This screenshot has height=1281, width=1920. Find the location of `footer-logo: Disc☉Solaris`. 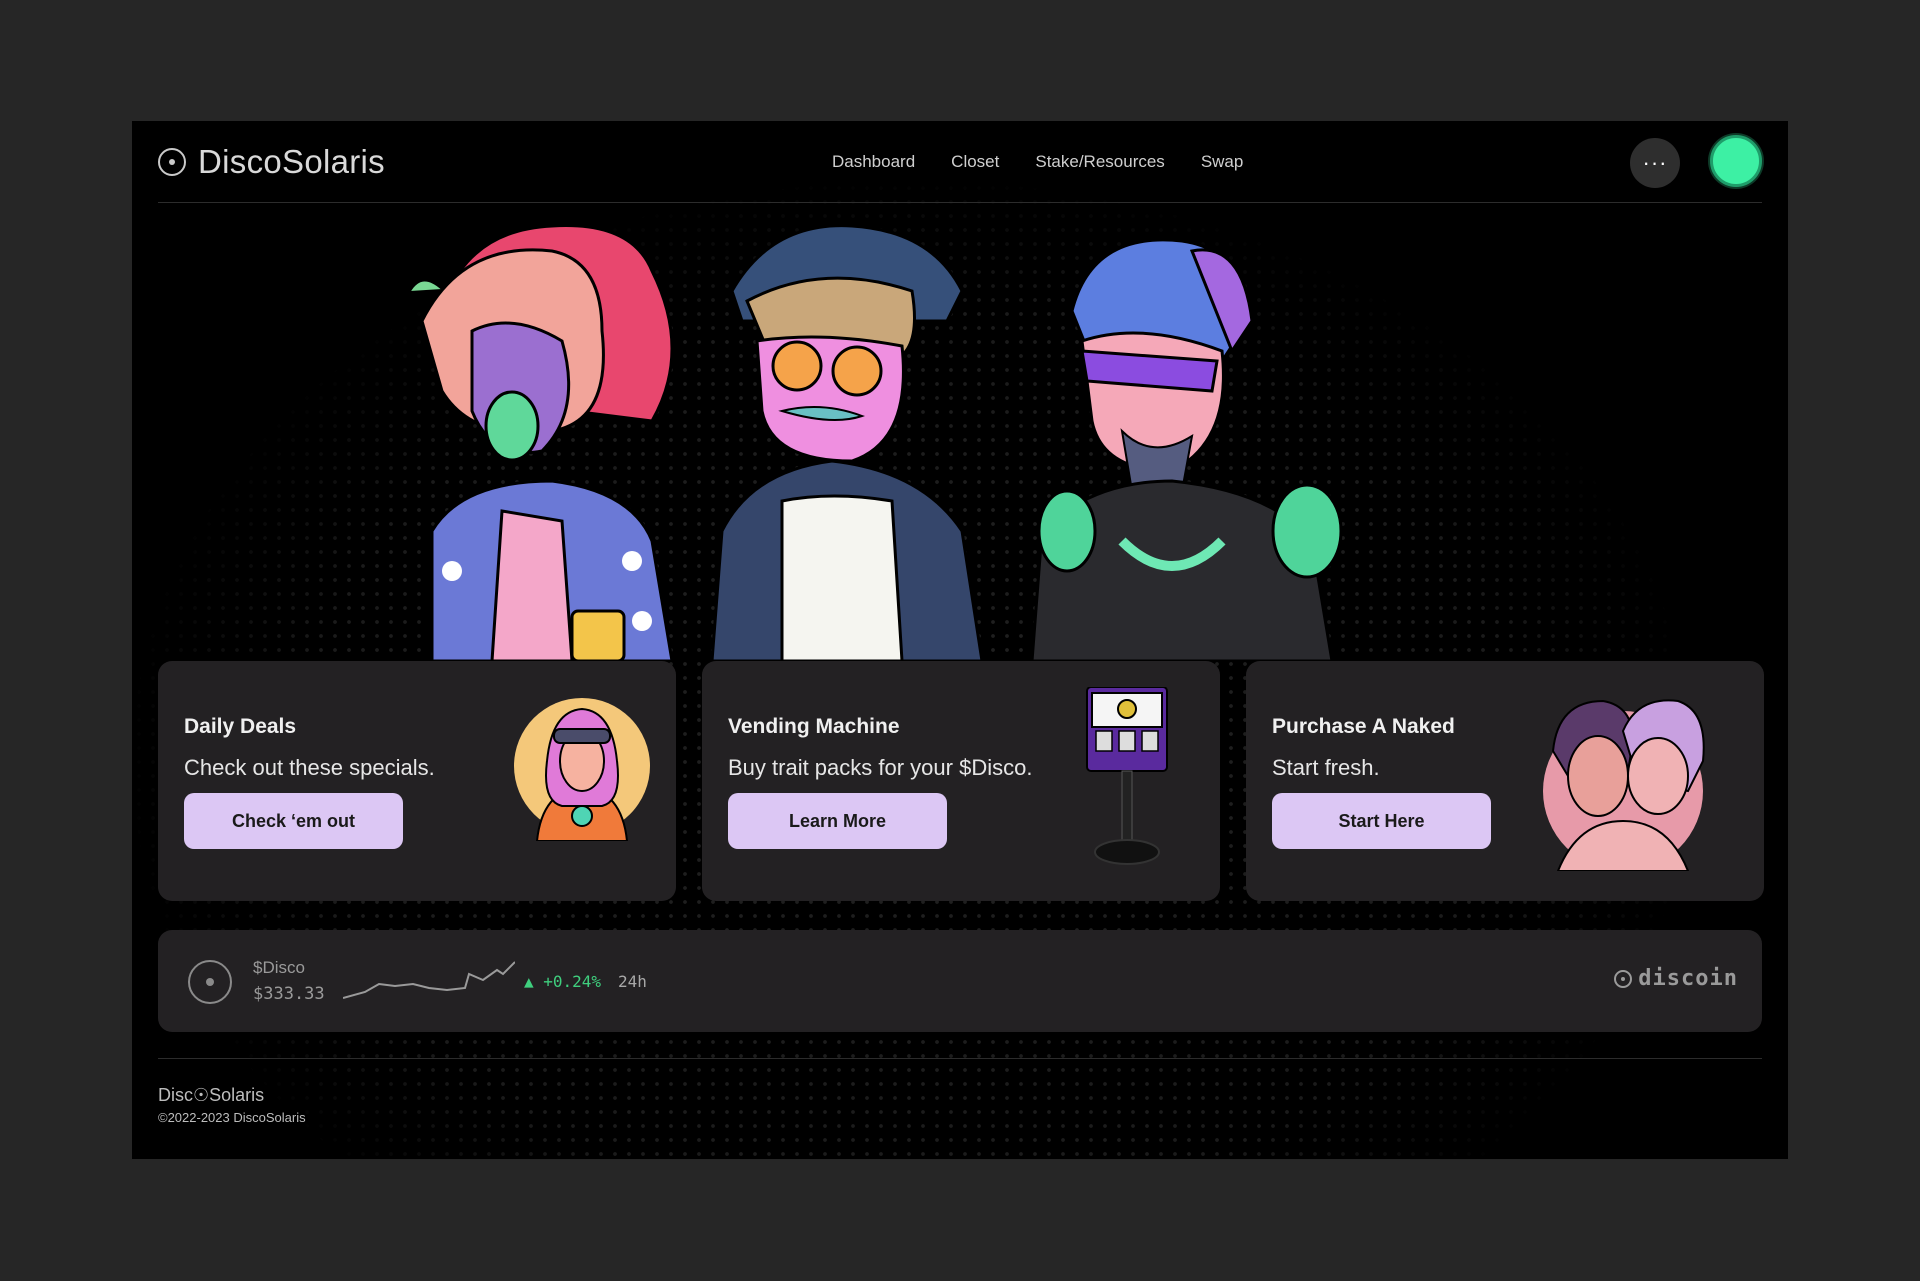

footer-logo: Disc☉Solaris is located at coordinates (211, 1095).